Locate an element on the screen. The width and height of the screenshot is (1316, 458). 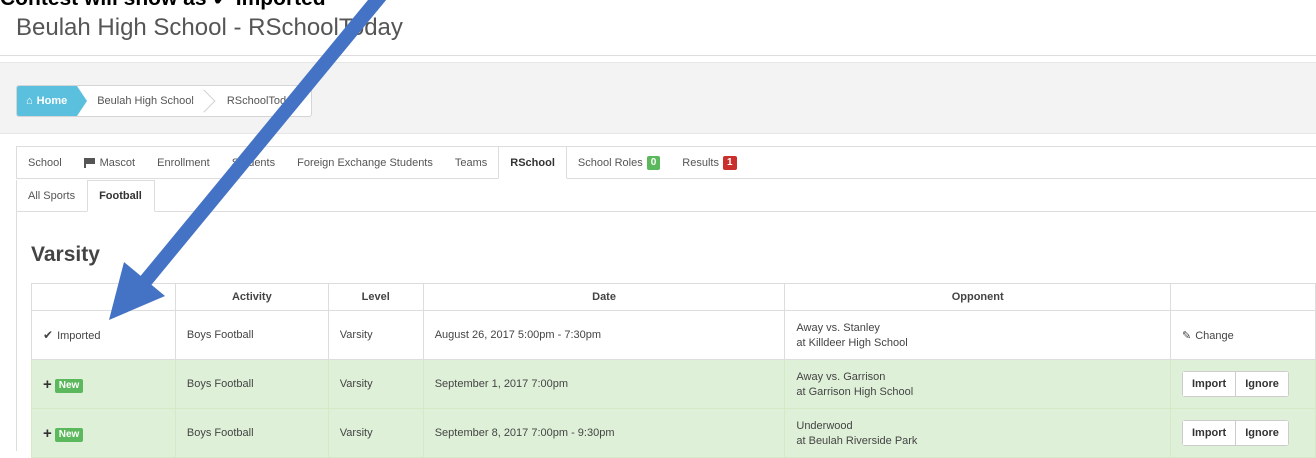
tab-label: RSchool is located at coordinates (532, 162).